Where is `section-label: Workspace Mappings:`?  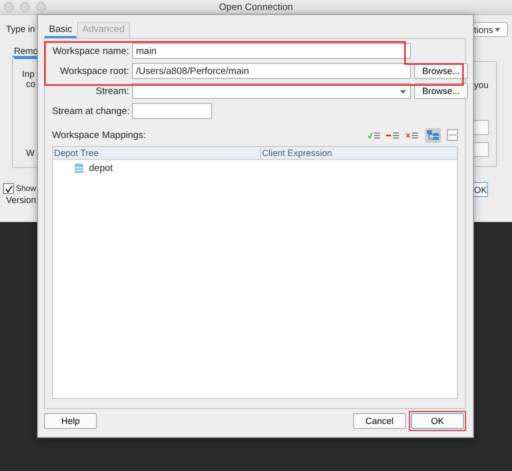 section-label: Workspace Mappings: is located at coordinates (99, 135).